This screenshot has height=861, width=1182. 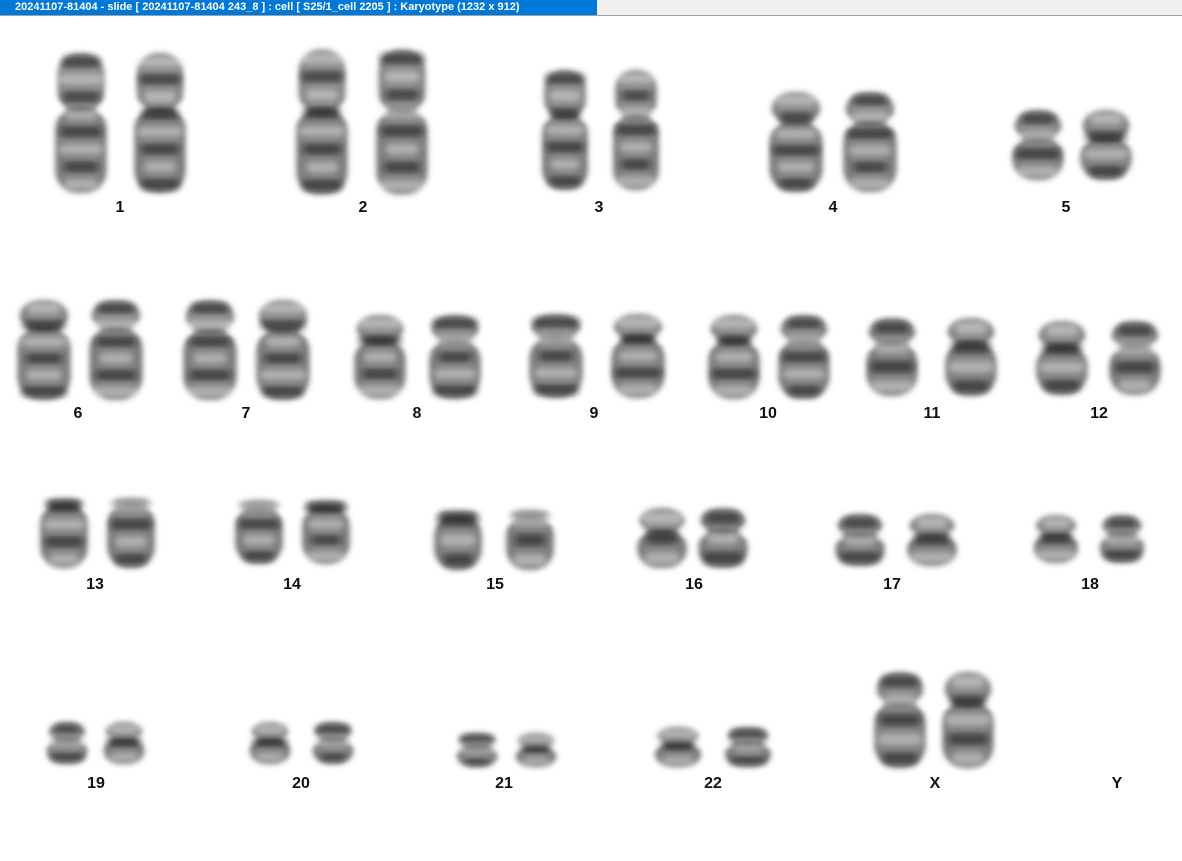 I want to click on chromosome-pair-15: 15, so click(x=494, y=551).